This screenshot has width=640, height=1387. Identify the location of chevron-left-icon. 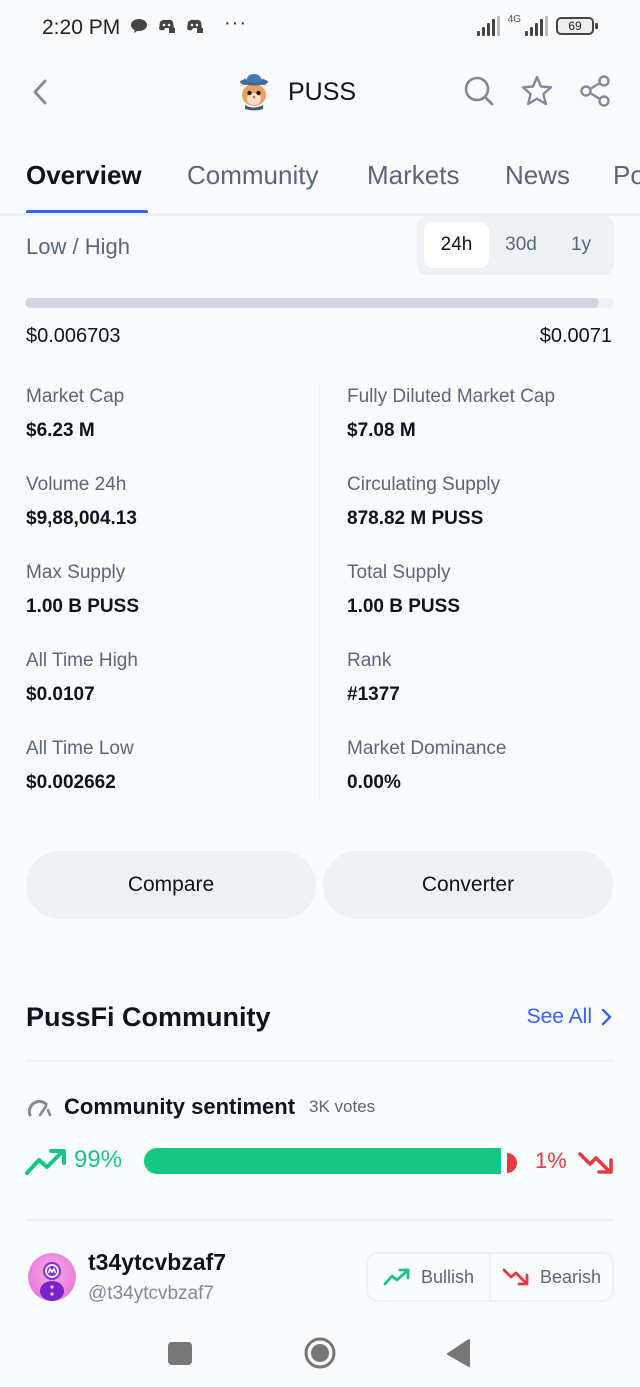
(40, 92).